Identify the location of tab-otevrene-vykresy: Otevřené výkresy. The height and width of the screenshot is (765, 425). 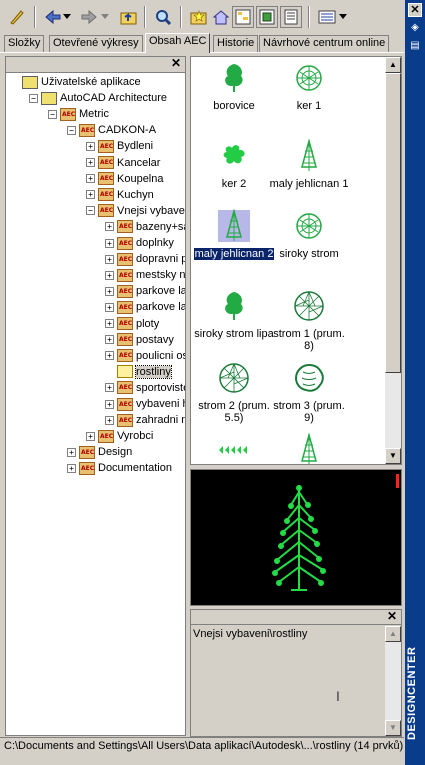
(96, 43).